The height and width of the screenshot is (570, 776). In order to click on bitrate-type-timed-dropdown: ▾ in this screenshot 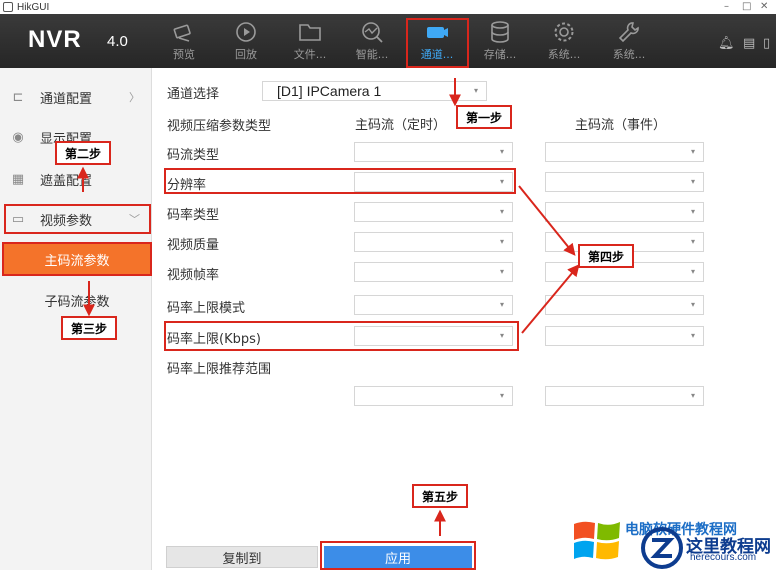, I will do `click(433, 212)`.